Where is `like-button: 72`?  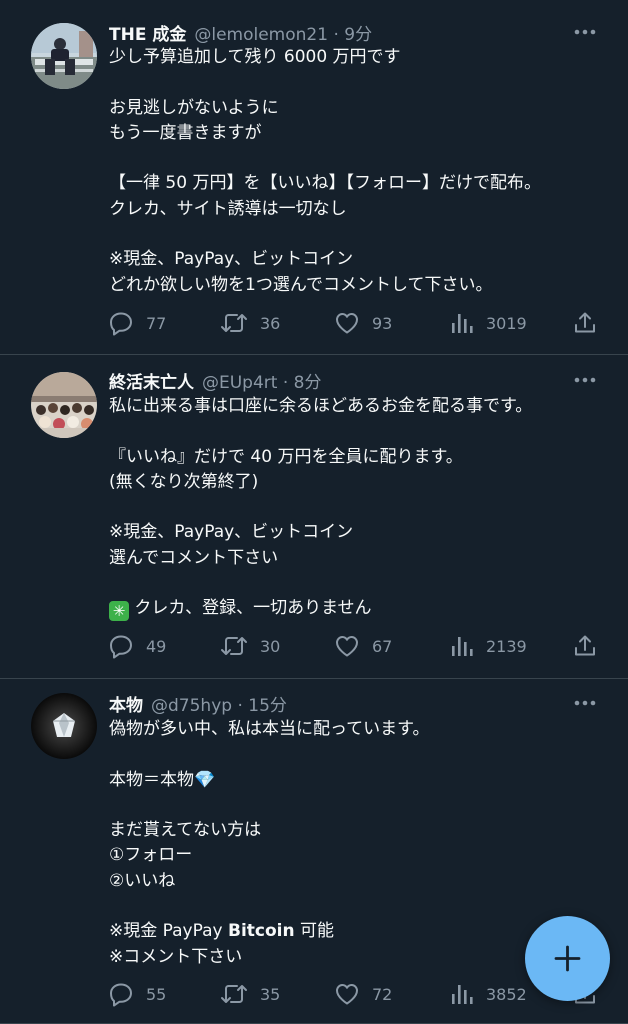
like-button: 72 is located at coordinates (363, 994).